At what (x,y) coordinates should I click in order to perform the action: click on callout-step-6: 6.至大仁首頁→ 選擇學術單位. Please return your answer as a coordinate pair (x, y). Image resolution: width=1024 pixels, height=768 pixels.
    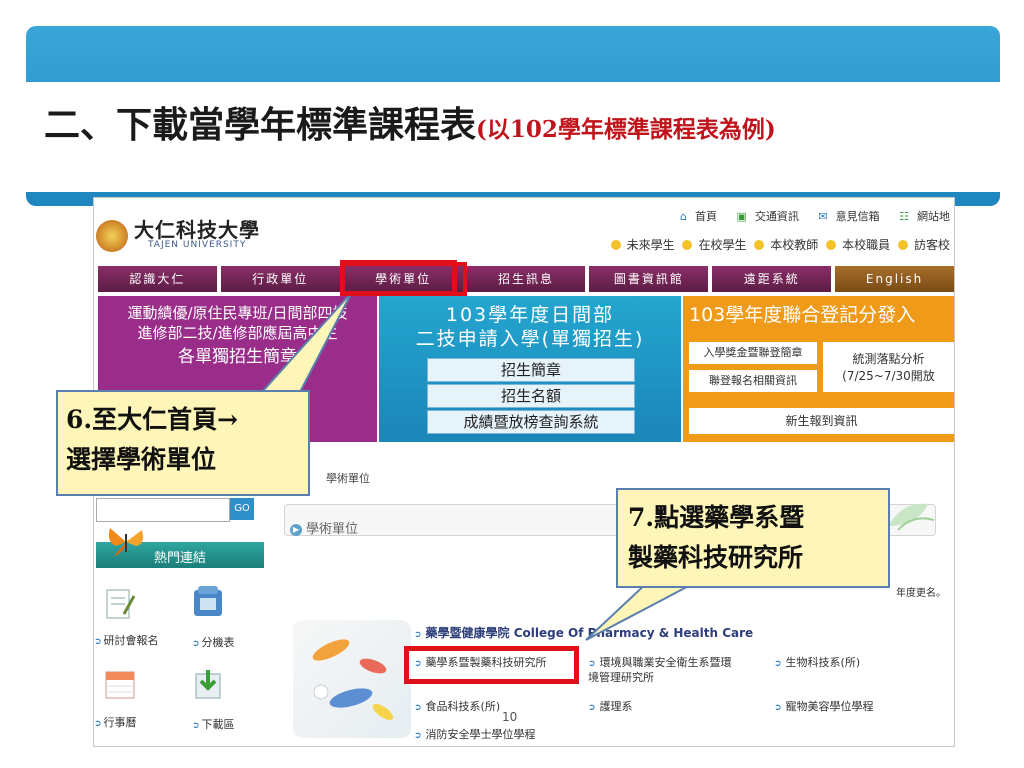
    Looking at the image, I should click on (183, 443).